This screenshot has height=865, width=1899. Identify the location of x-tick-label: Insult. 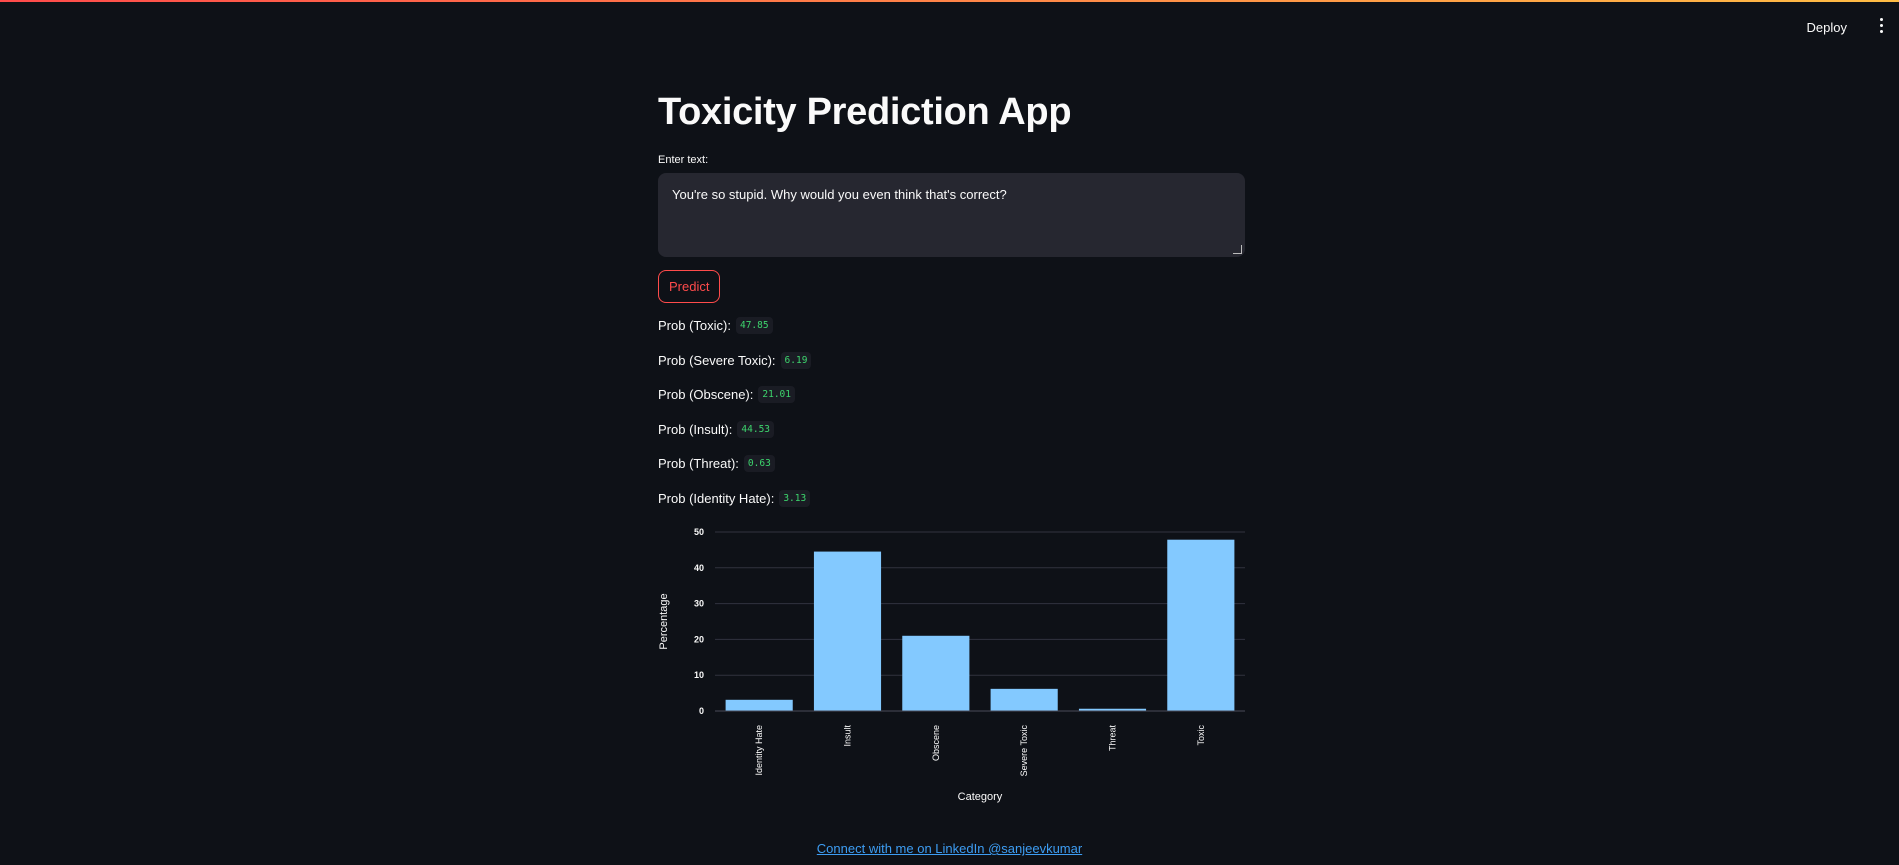
(848, 736).